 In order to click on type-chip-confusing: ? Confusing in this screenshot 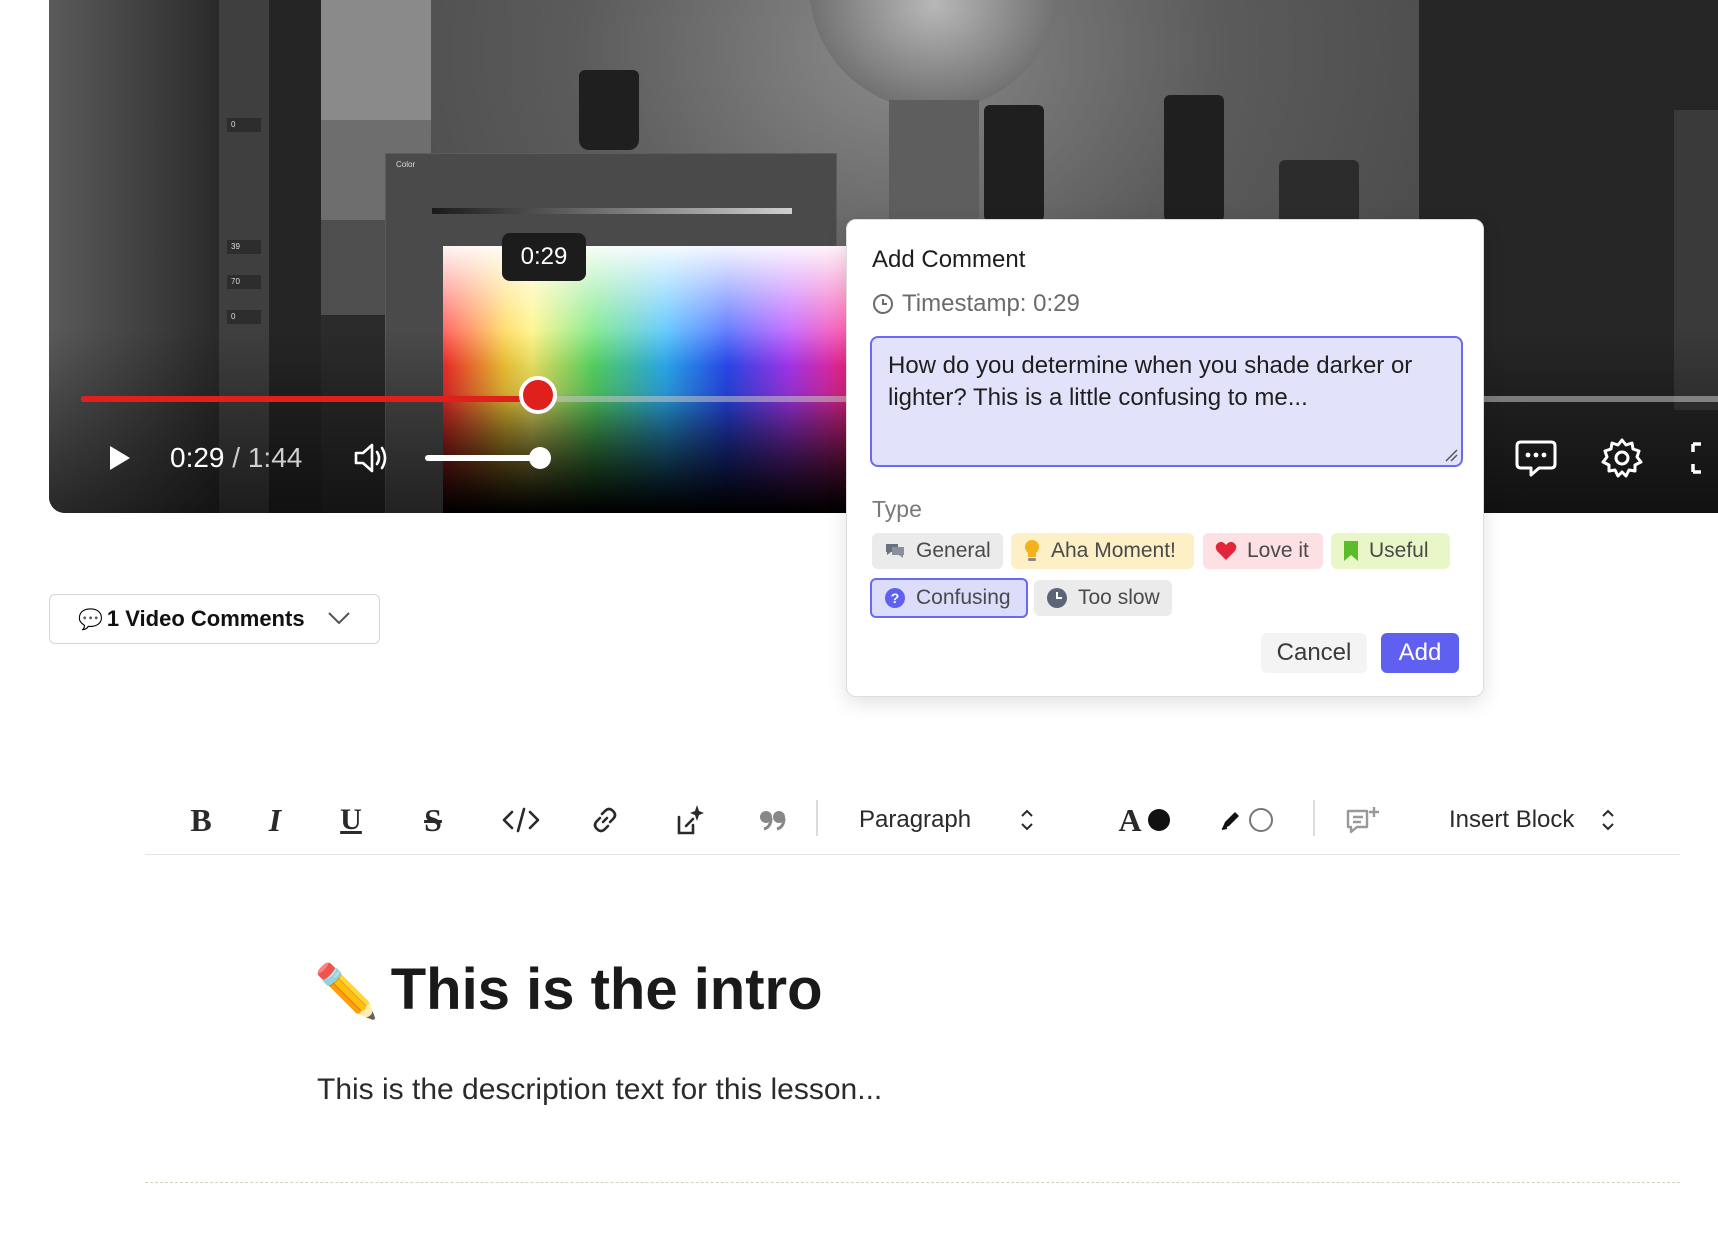, I will do `click(949, 598)`.